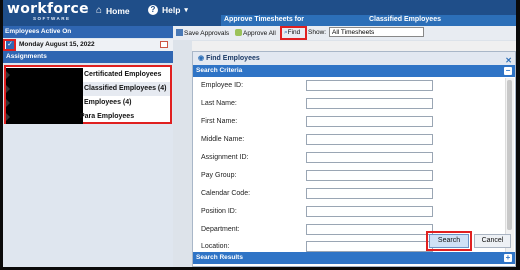 The height and width of the screenshot is (270, 520). Describe the element at coordinates (369, 121) in the screenshot. I see `first-name-input` at that location.